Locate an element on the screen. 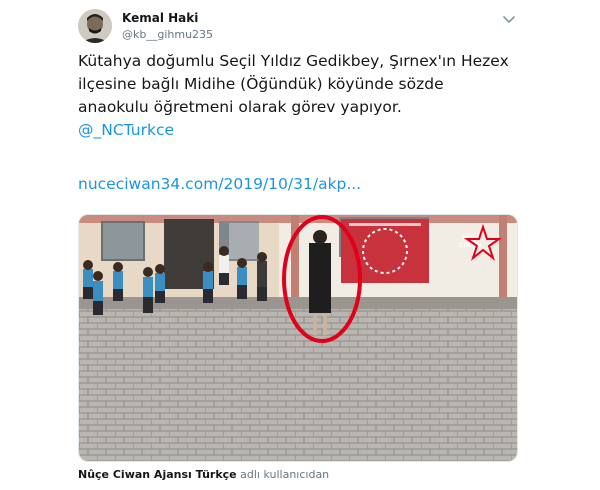  media-logo-line2: CIWAN is located at coordinates (470, 245).